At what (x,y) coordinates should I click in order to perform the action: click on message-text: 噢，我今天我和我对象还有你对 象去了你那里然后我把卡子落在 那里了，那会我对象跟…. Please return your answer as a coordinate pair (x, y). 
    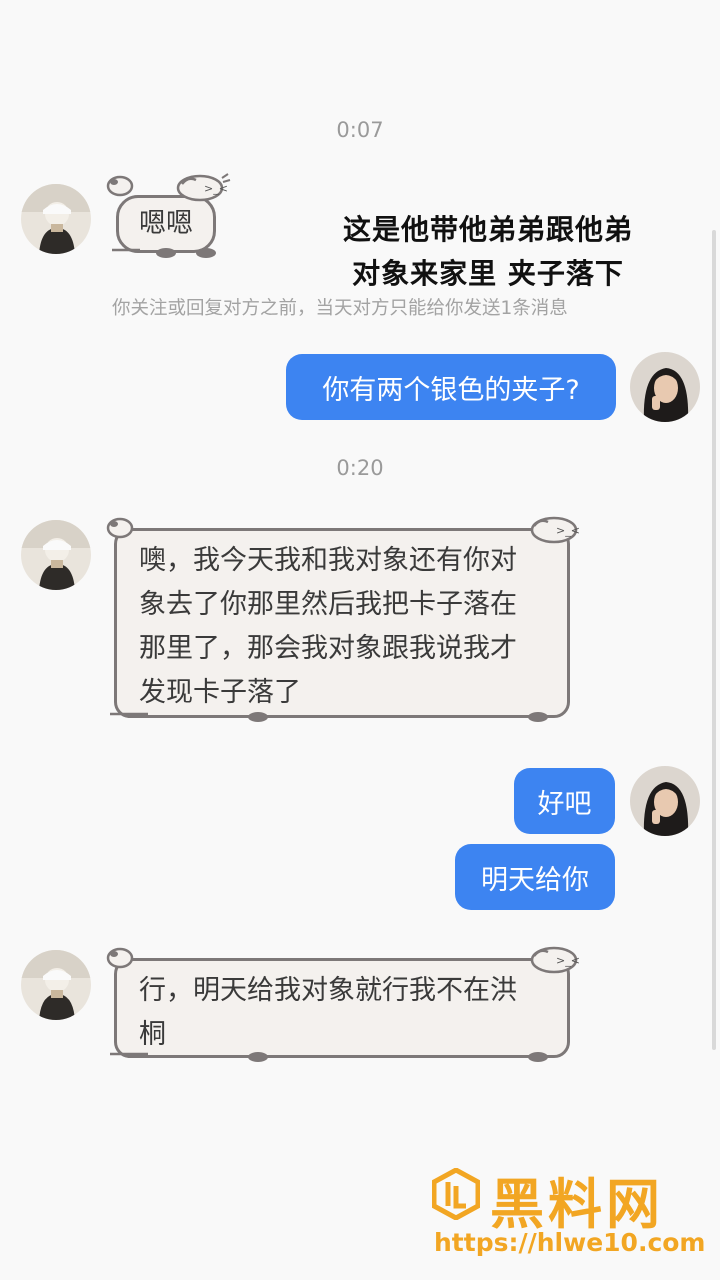
    Looking at the image, I should click on (353, 627).